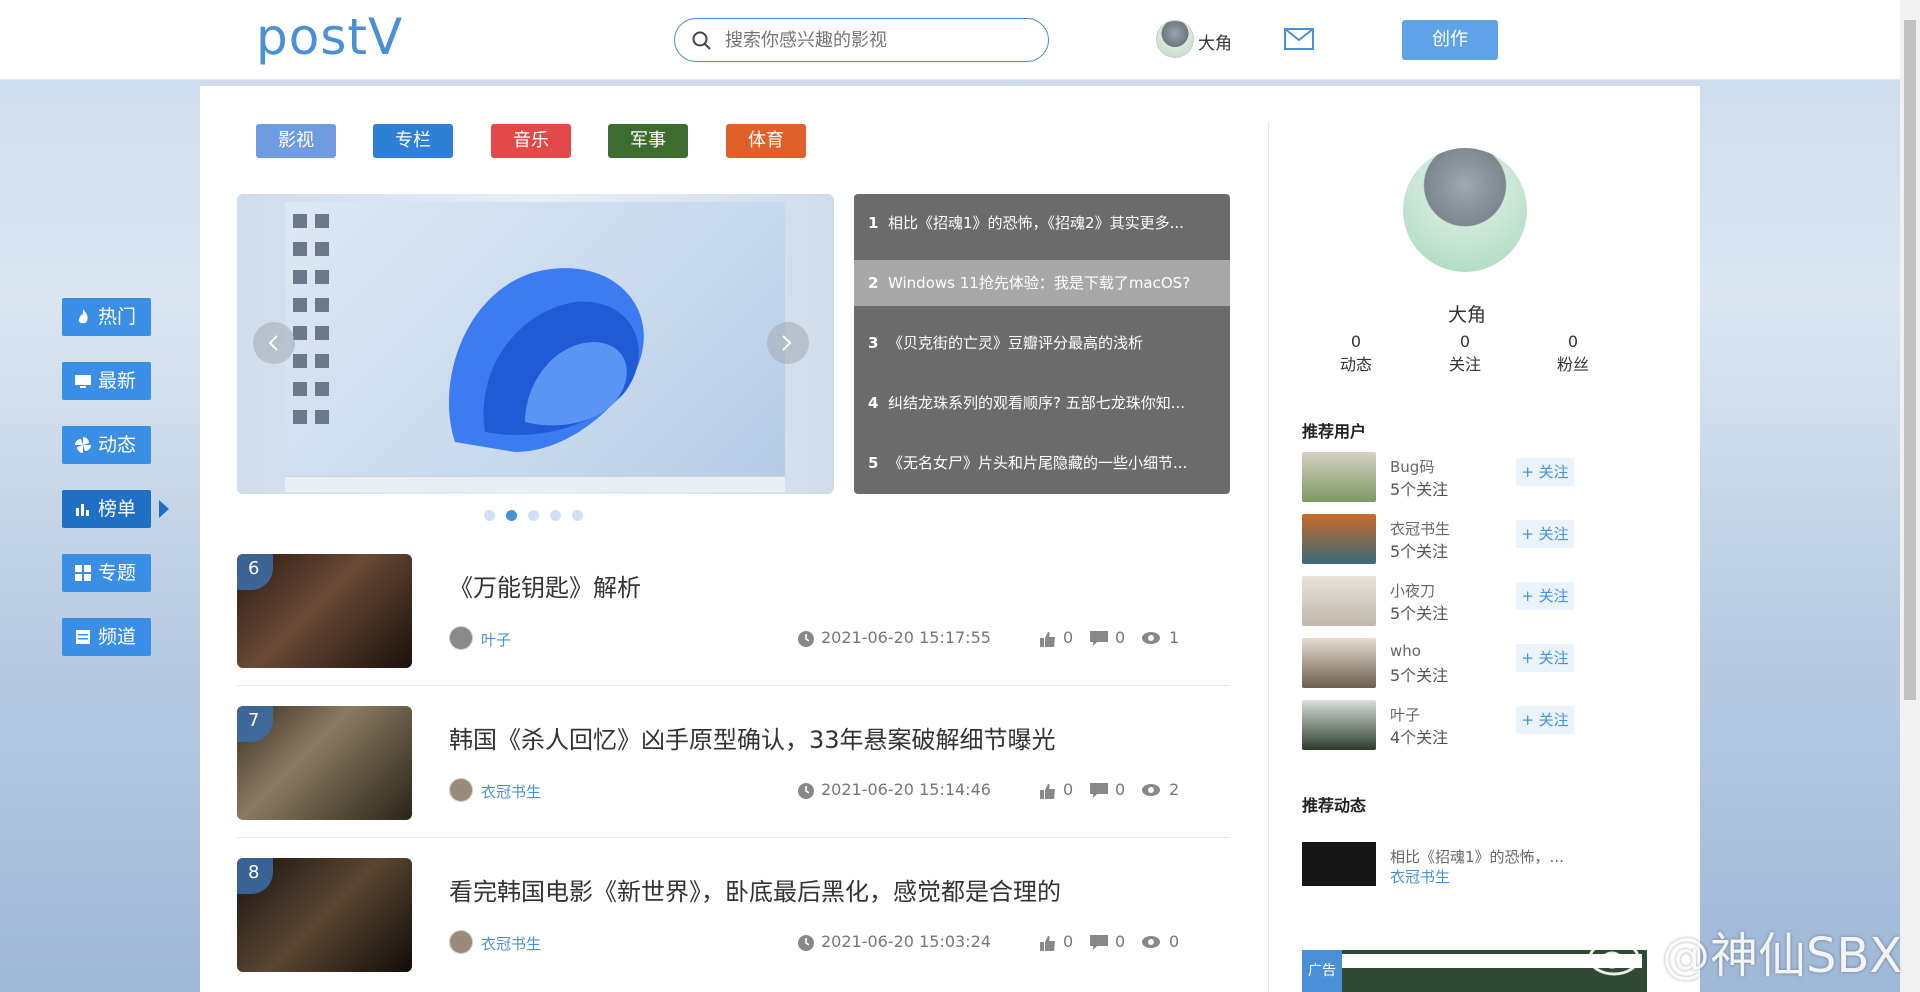 The image size is (1920, 992). Describe the element at coordinates (1120, 637) in the screenshot. I see `comment-count: 0` at that location.